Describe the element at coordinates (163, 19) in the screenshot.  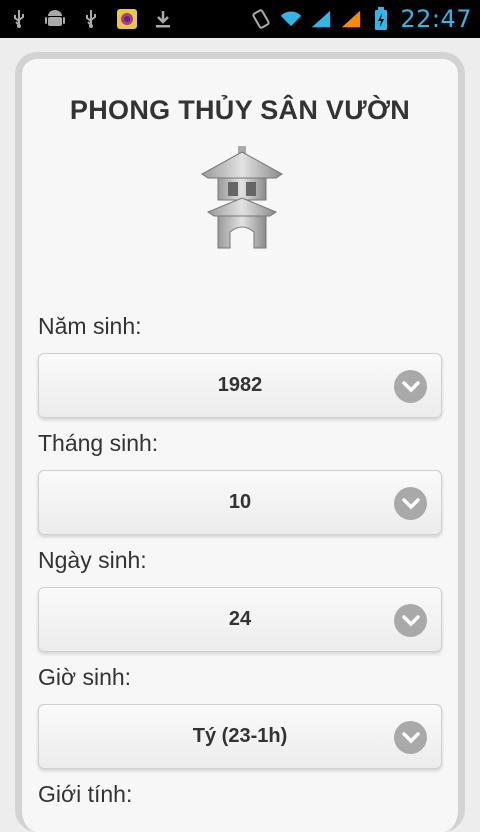
I see `download-icon` at that location.